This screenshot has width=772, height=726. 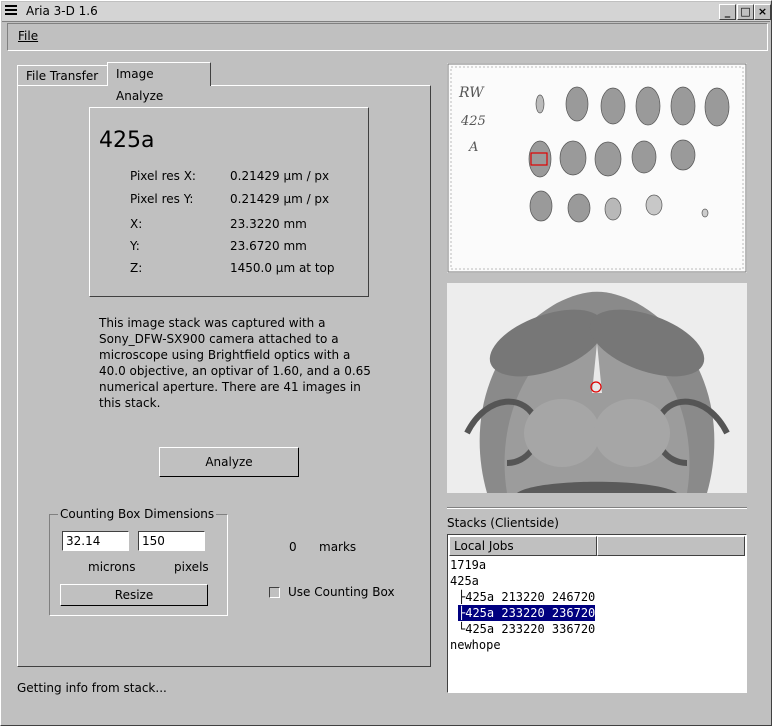 I want to click on z-label: Z:, so click(x=136, y=268).